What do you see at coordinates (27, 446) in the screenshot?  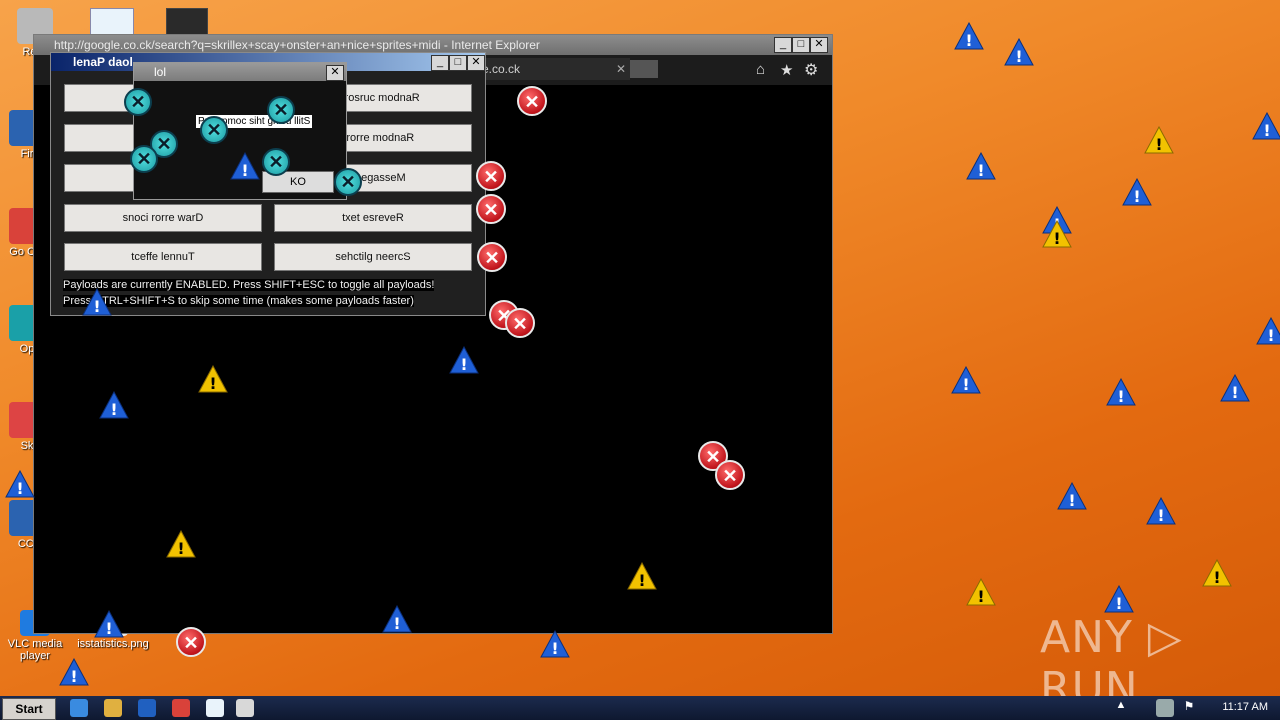 I see `desktop-icon-label: Sk` at bounding box center [27, 446].